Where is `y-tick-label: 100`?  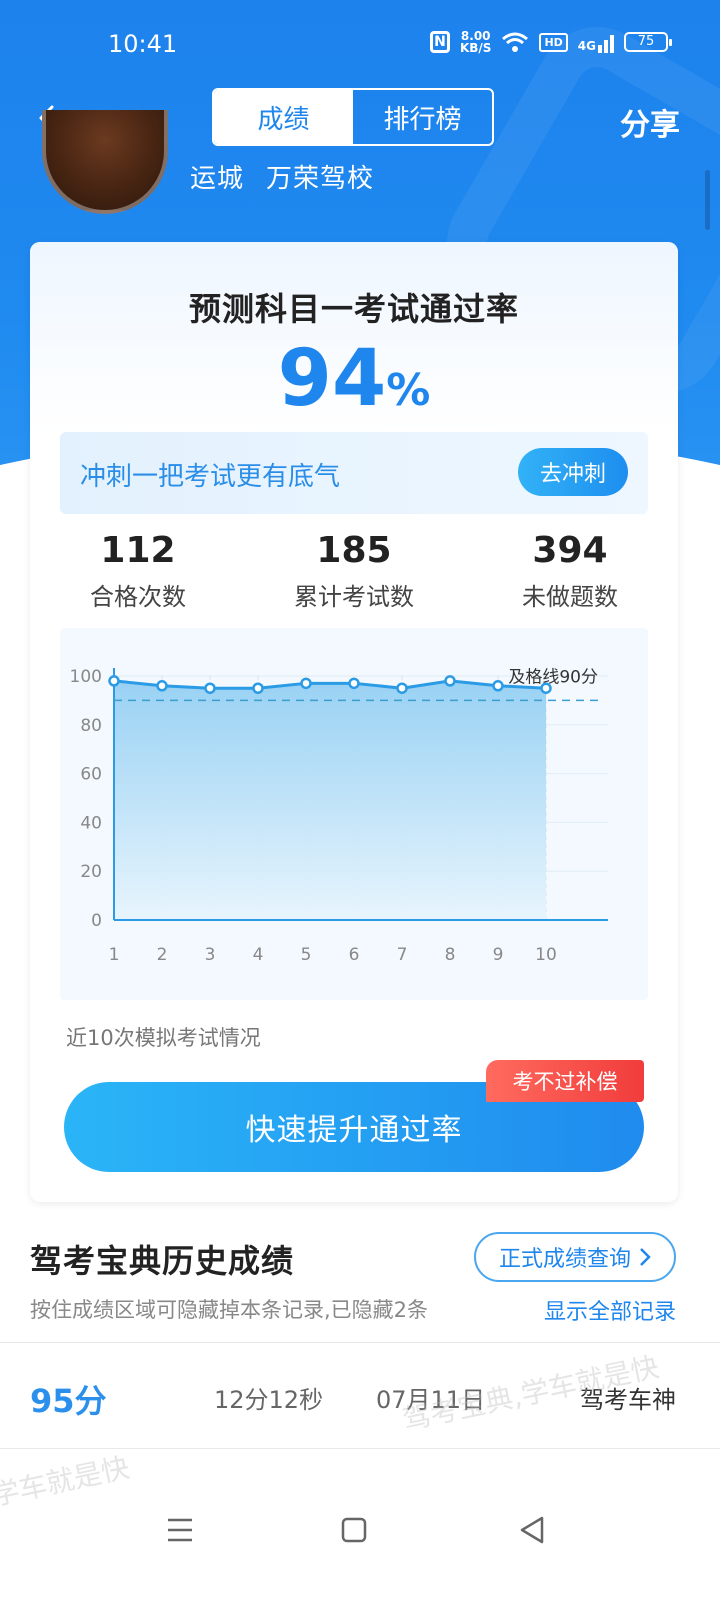
y-tick-label: 100 is located at coordinates (86, 677).